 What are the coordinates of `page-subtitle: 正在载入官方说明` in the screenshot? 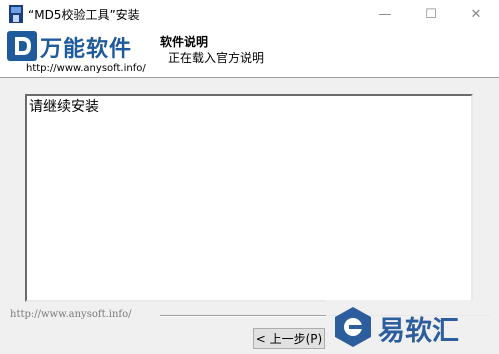 It's located at (216, 58).